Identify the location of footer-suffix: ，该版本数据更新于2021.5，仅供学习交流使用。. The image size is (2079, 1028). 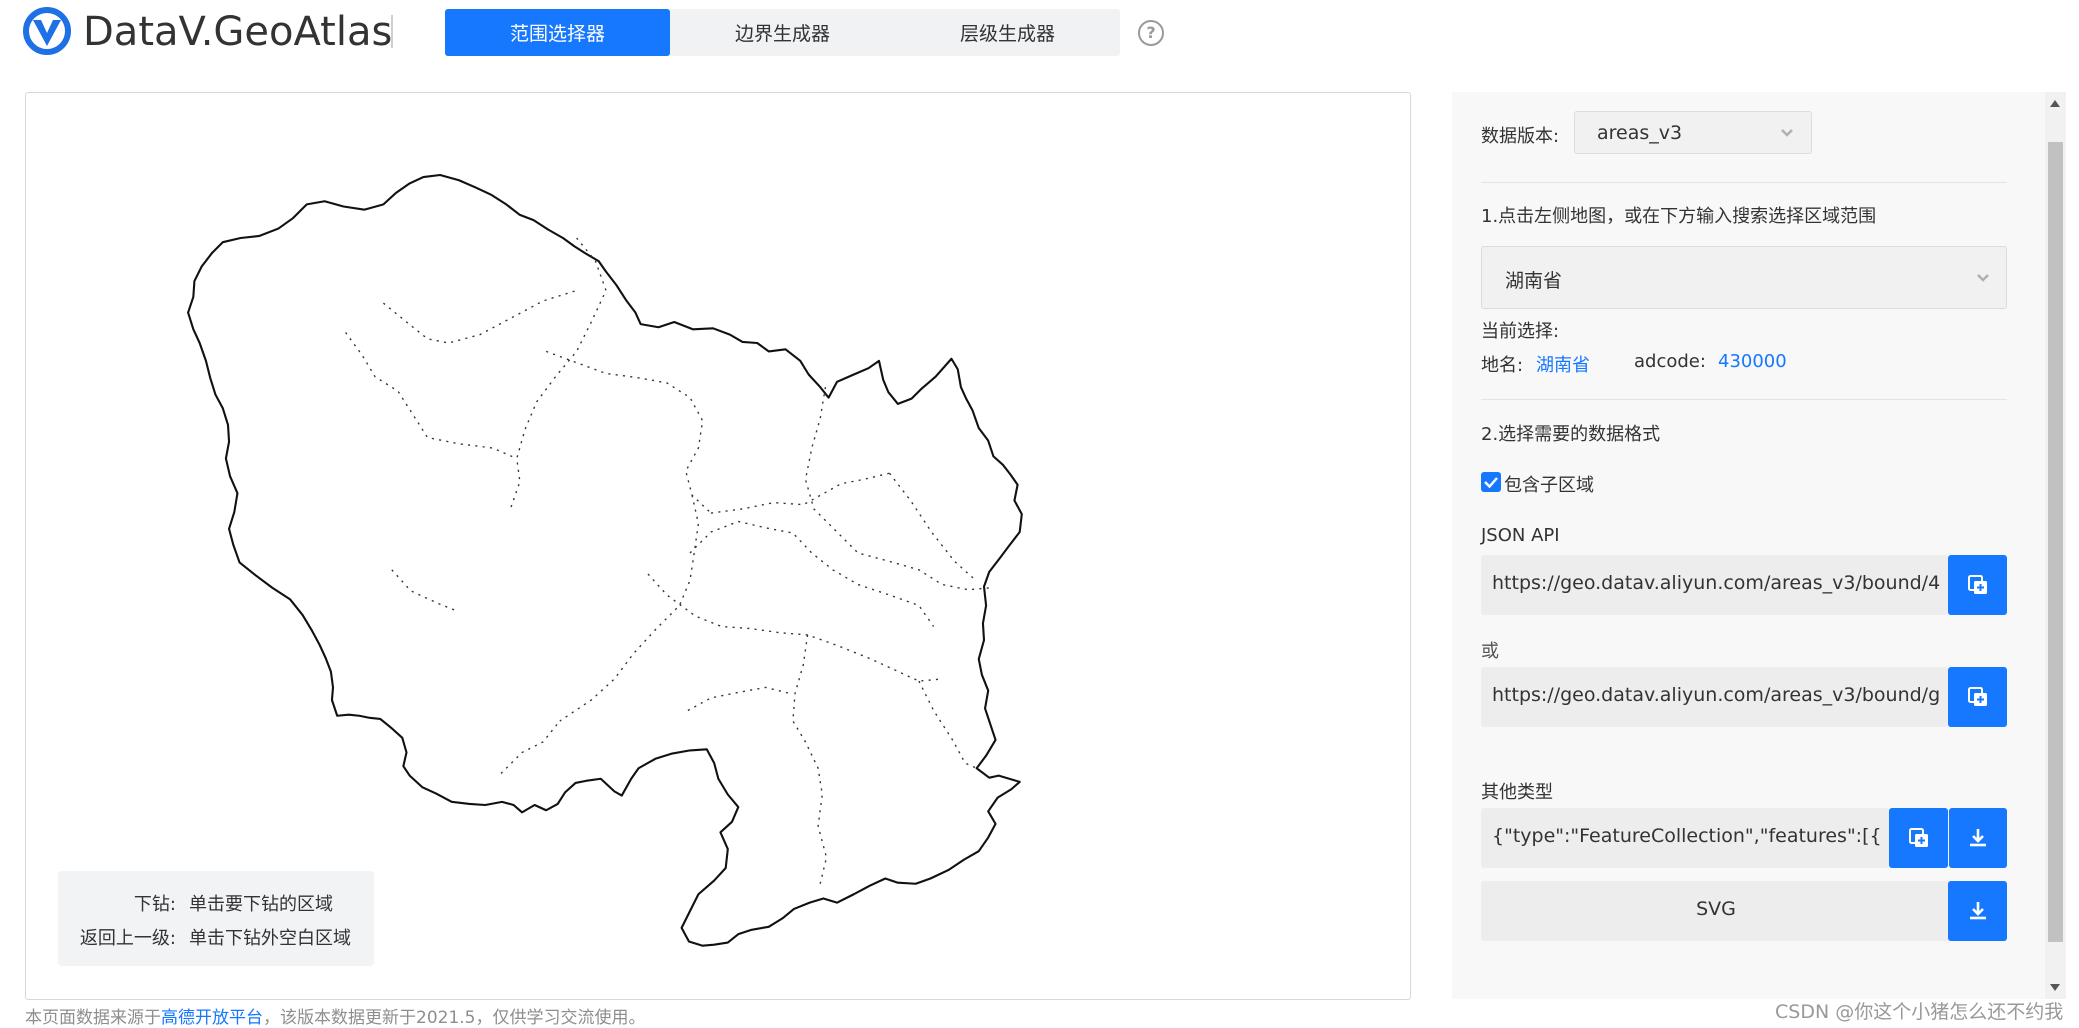
(454, 1018).